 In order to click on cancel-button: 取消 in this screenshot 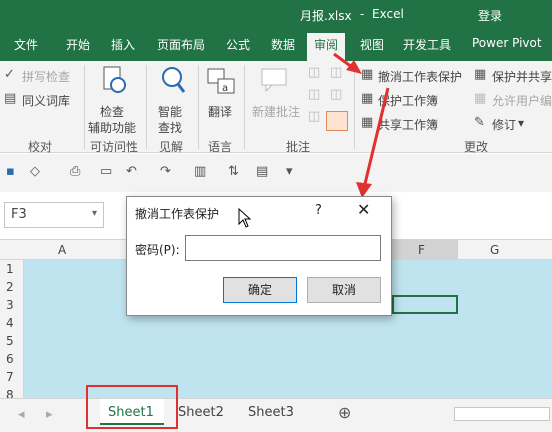, I will do `click(344, 290)`.